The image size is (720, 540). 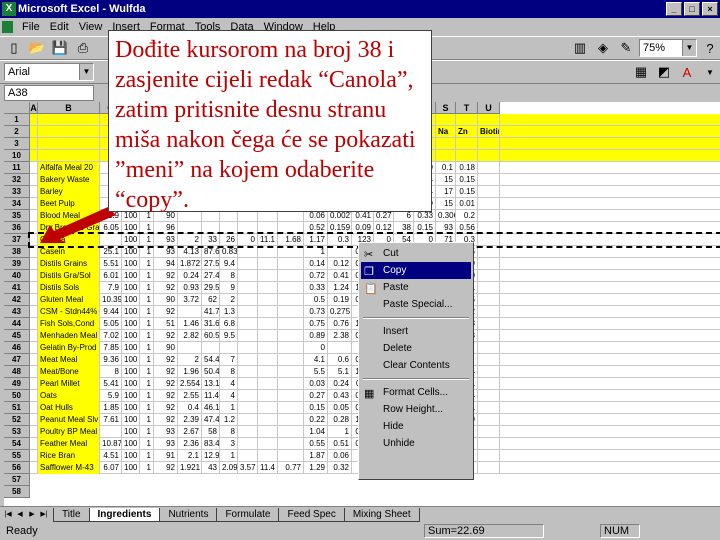 I want to click on table-cell: 0.14, so click(x=316, y=264).